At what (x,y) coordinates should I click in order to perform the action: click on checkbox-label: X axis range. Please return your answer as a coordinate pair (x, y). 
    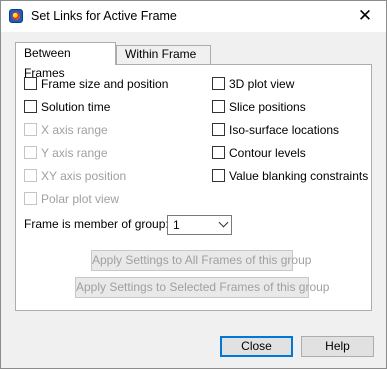
    Looking at the image, I should click on (74, 130).